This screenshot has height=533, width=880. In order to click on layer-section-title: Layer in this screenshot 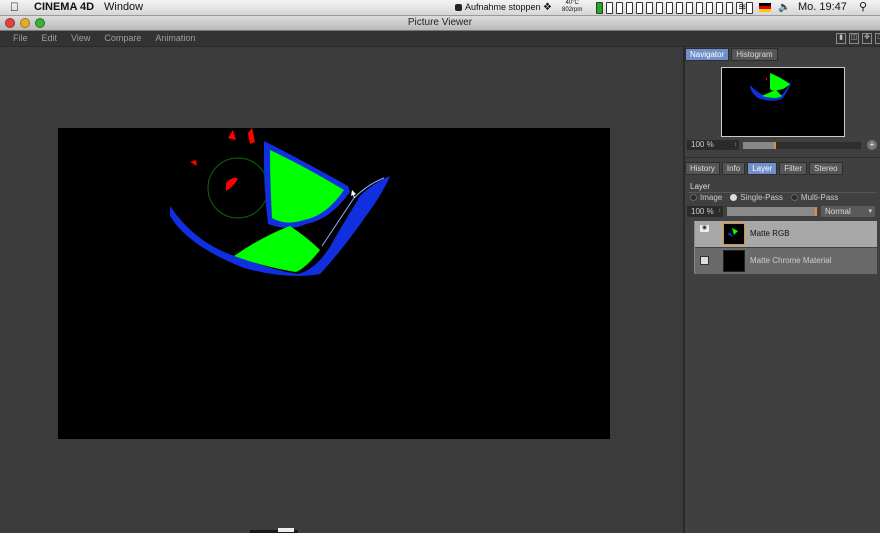, I will do `click(700, 186)`.